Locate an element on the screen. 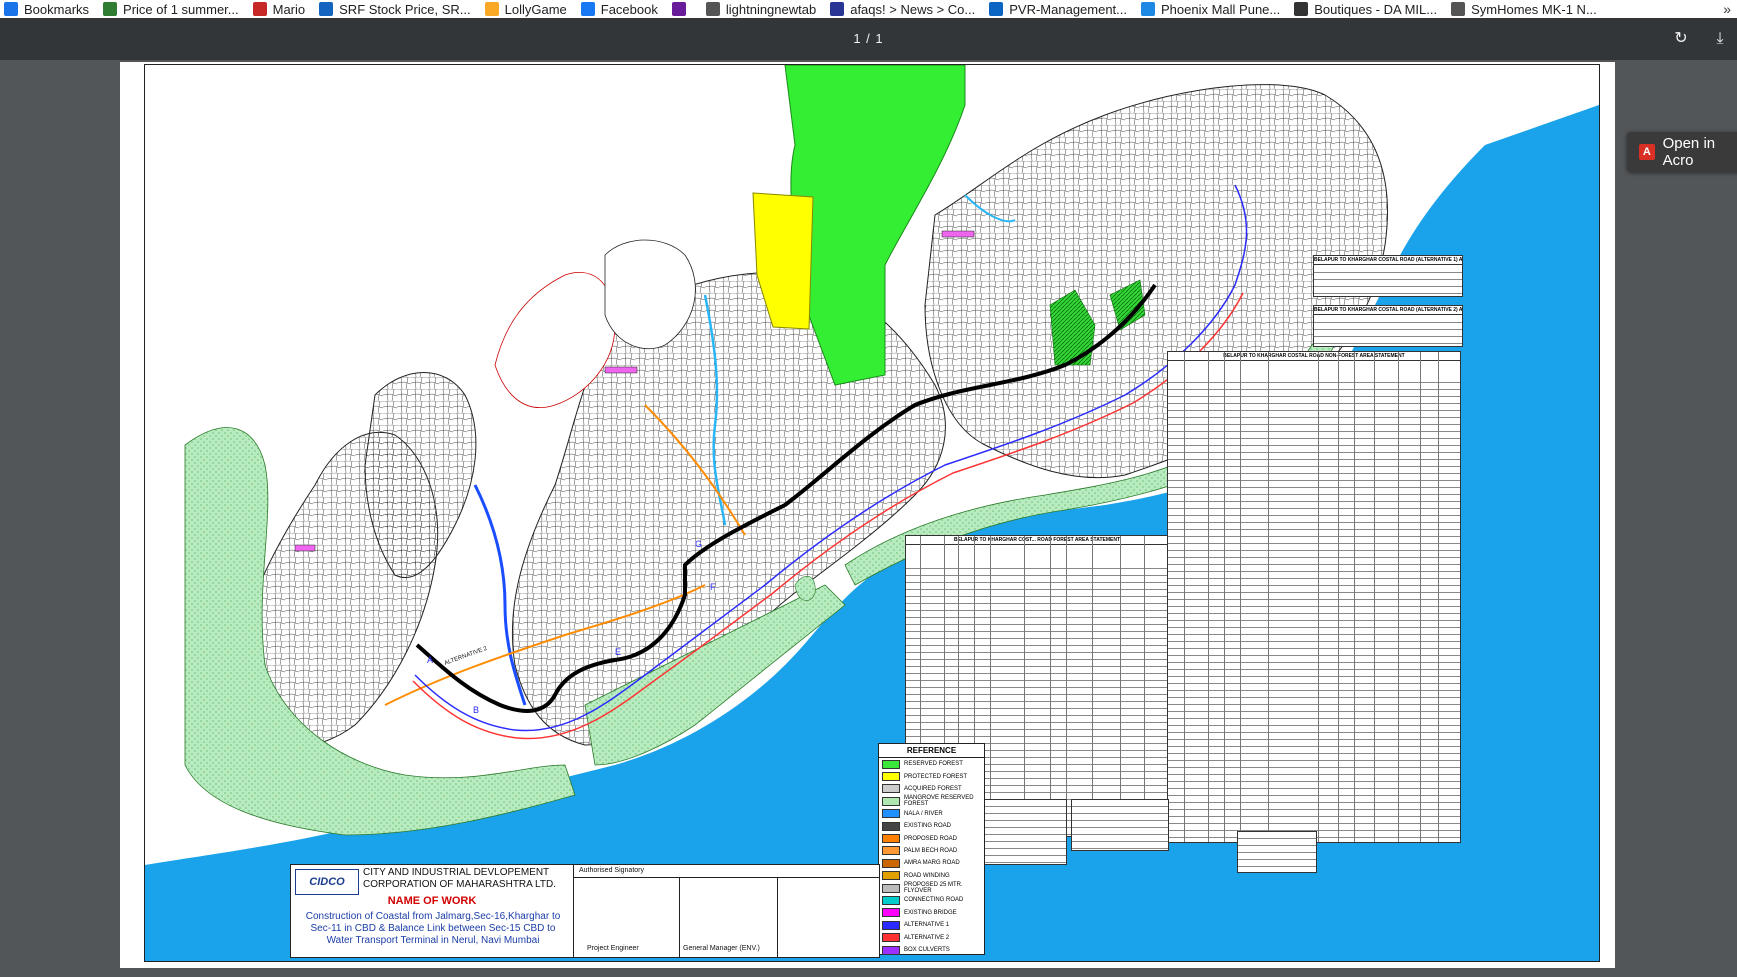  bookmark-label: Facebook is located at coordinates (629, 9).